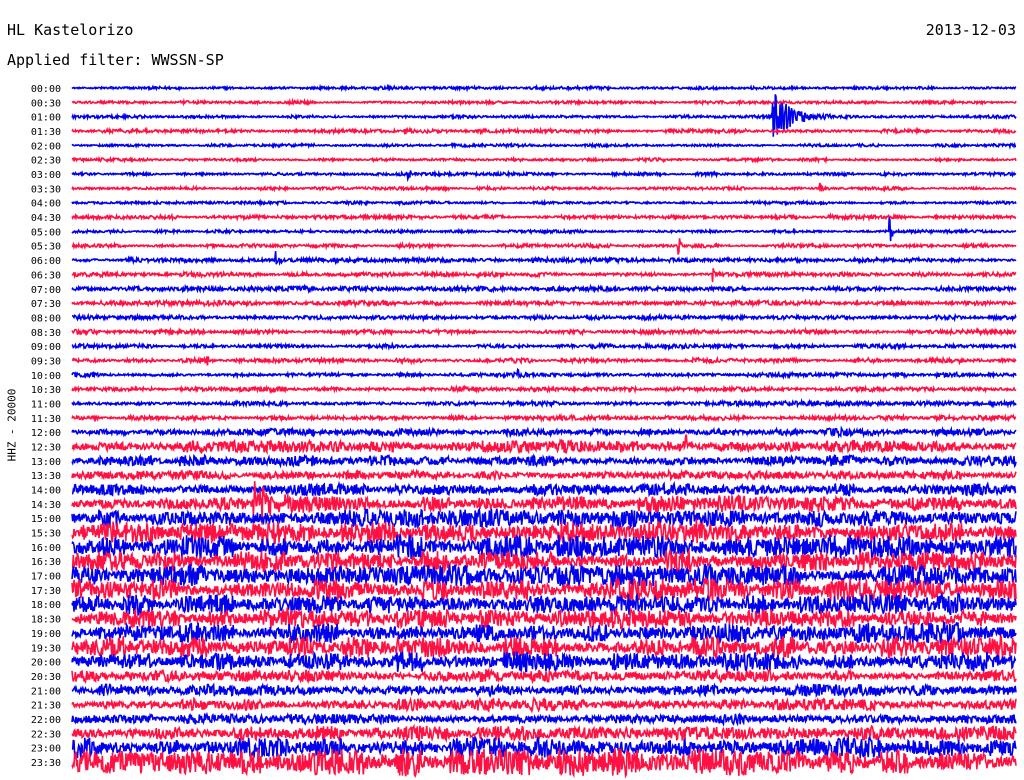 The image size is (1024, 780). Describe the element at coordinates (46, 448) in the screenshot. I see `row-time-label: 12:30` at that location.